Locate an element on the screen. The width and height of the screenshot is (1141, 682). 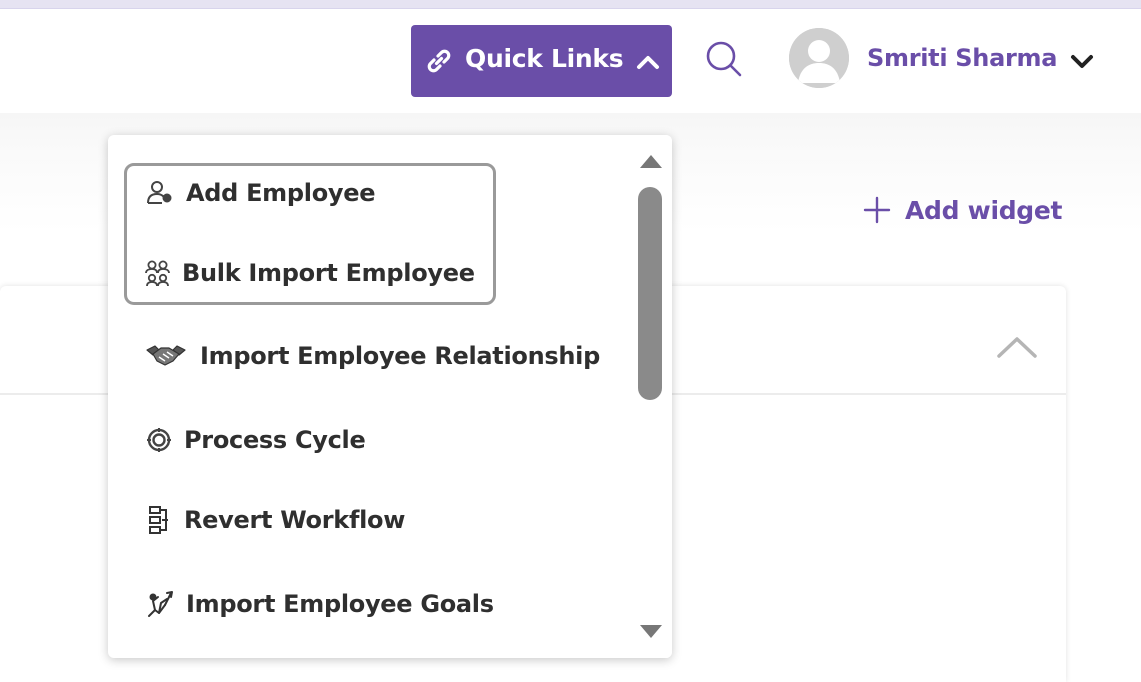
scroll-down-arrow-icon is located at coordinates (651, 632).